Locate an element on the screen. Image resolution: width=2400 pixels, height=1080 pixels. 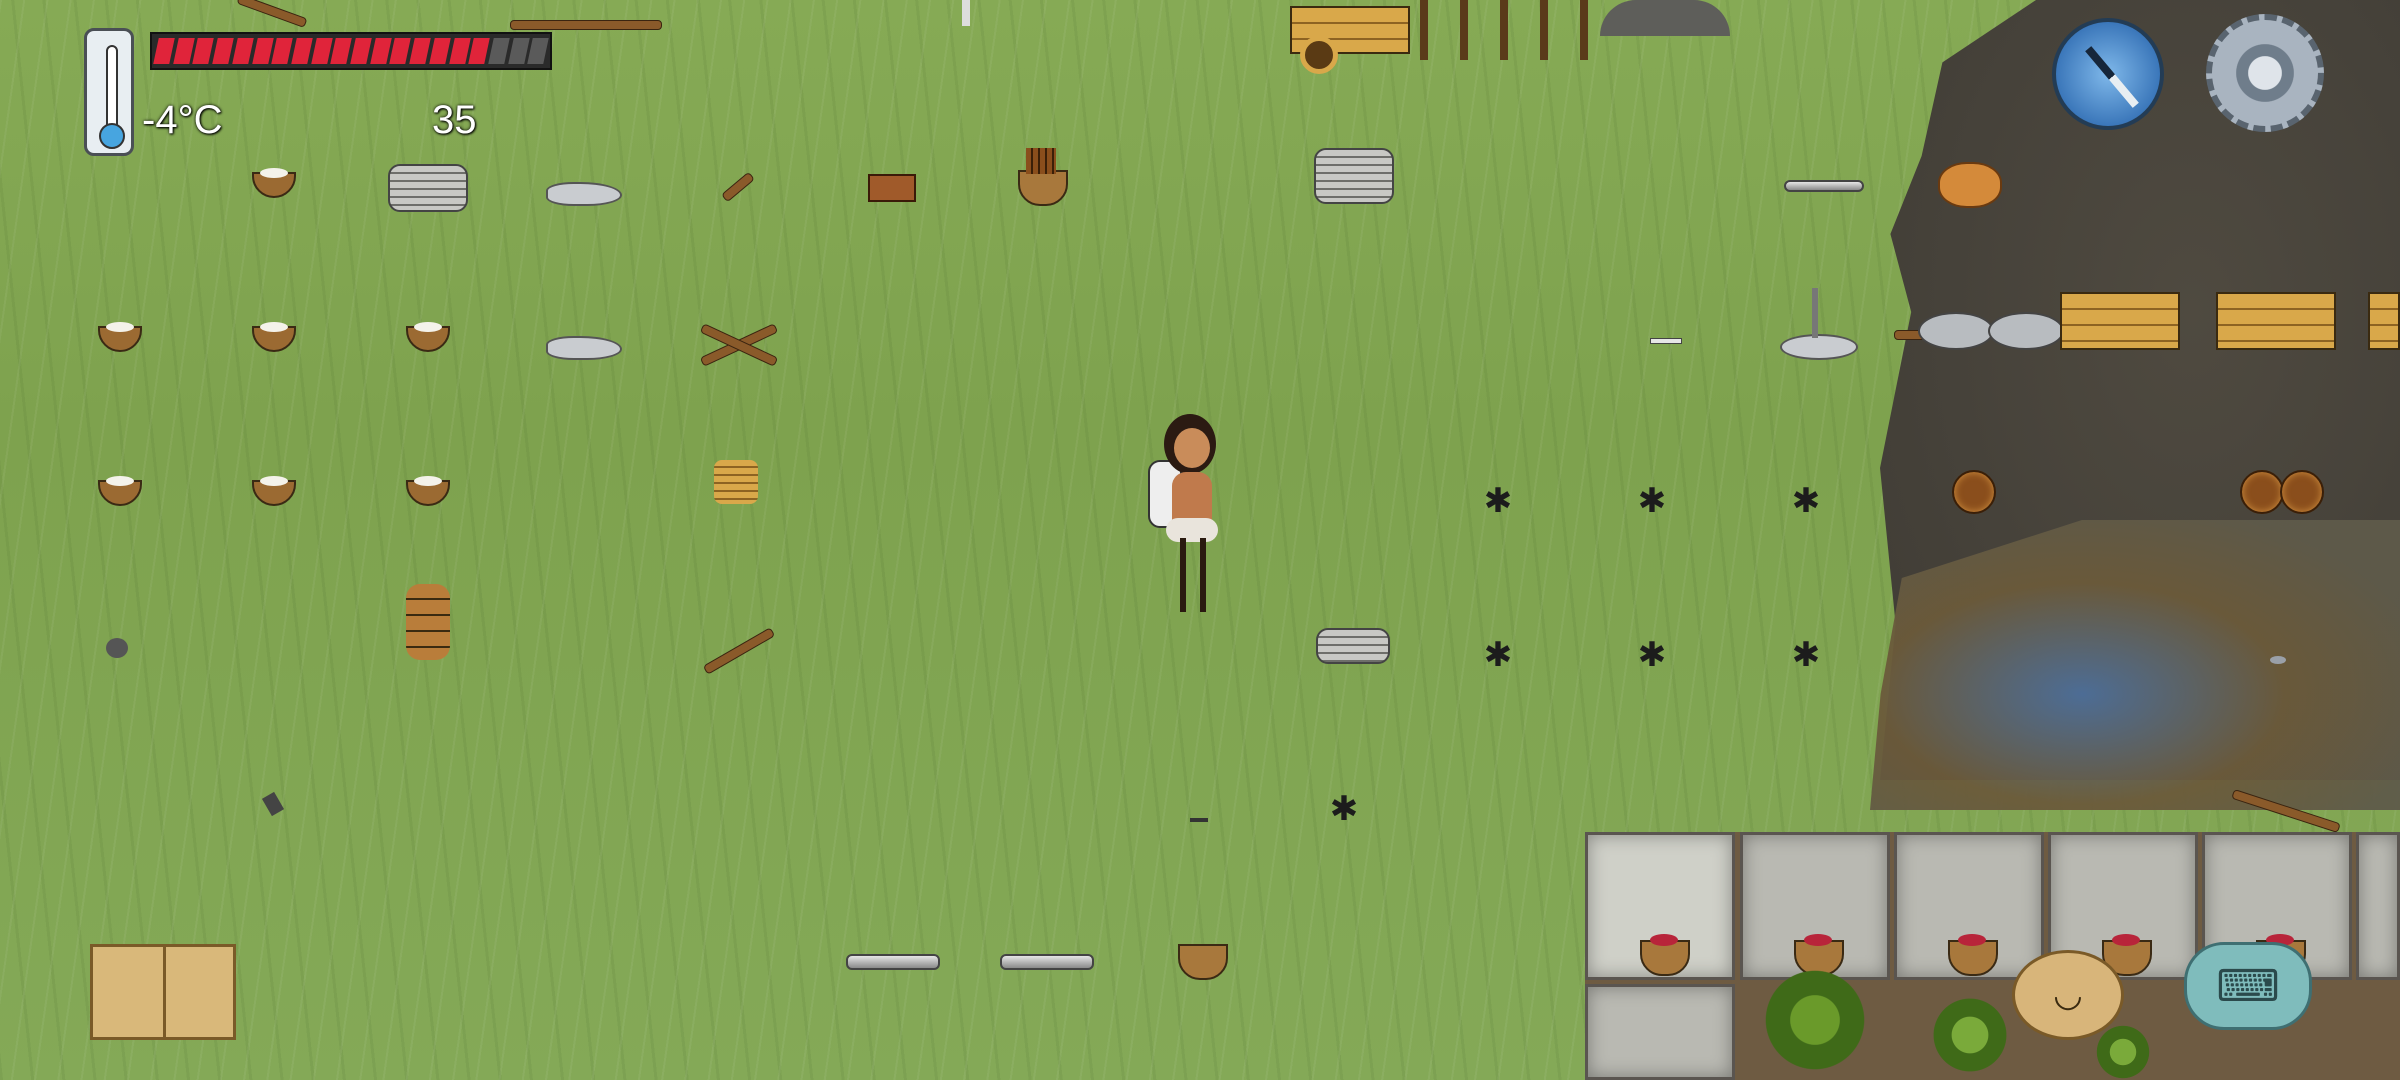
kindling-basket is located at coordinates (1043, 188).